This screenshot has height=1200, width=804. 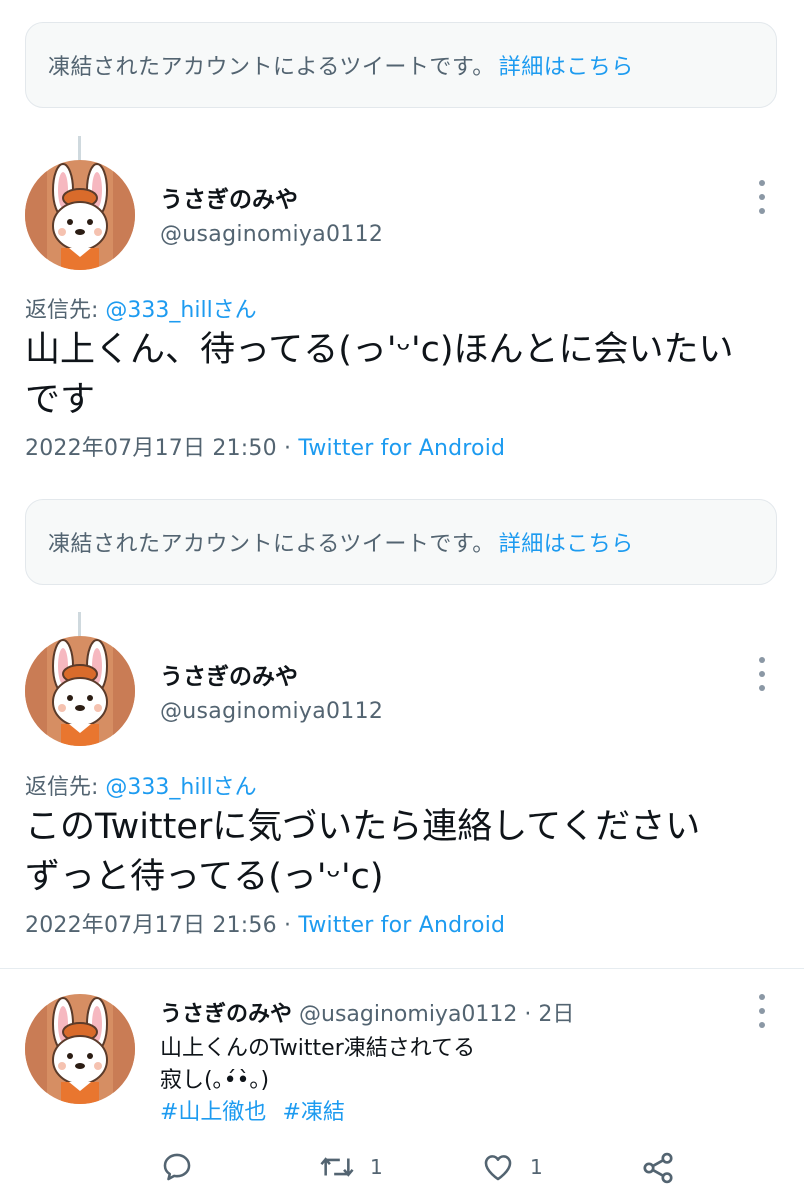 What do you see at coordinates (536, 1167) in the screenshot?
I see `like-count: 1` at bounding box center [536, 1167].